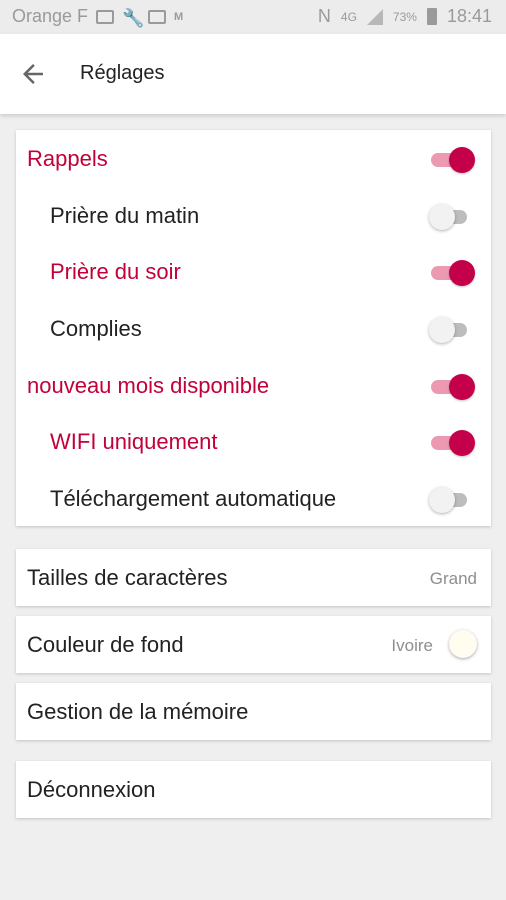 This screenshot has width=506, height=900. Describe the element at coordinates (324, 16) in the screenshot. I see `nfc-icon: N` at that location.